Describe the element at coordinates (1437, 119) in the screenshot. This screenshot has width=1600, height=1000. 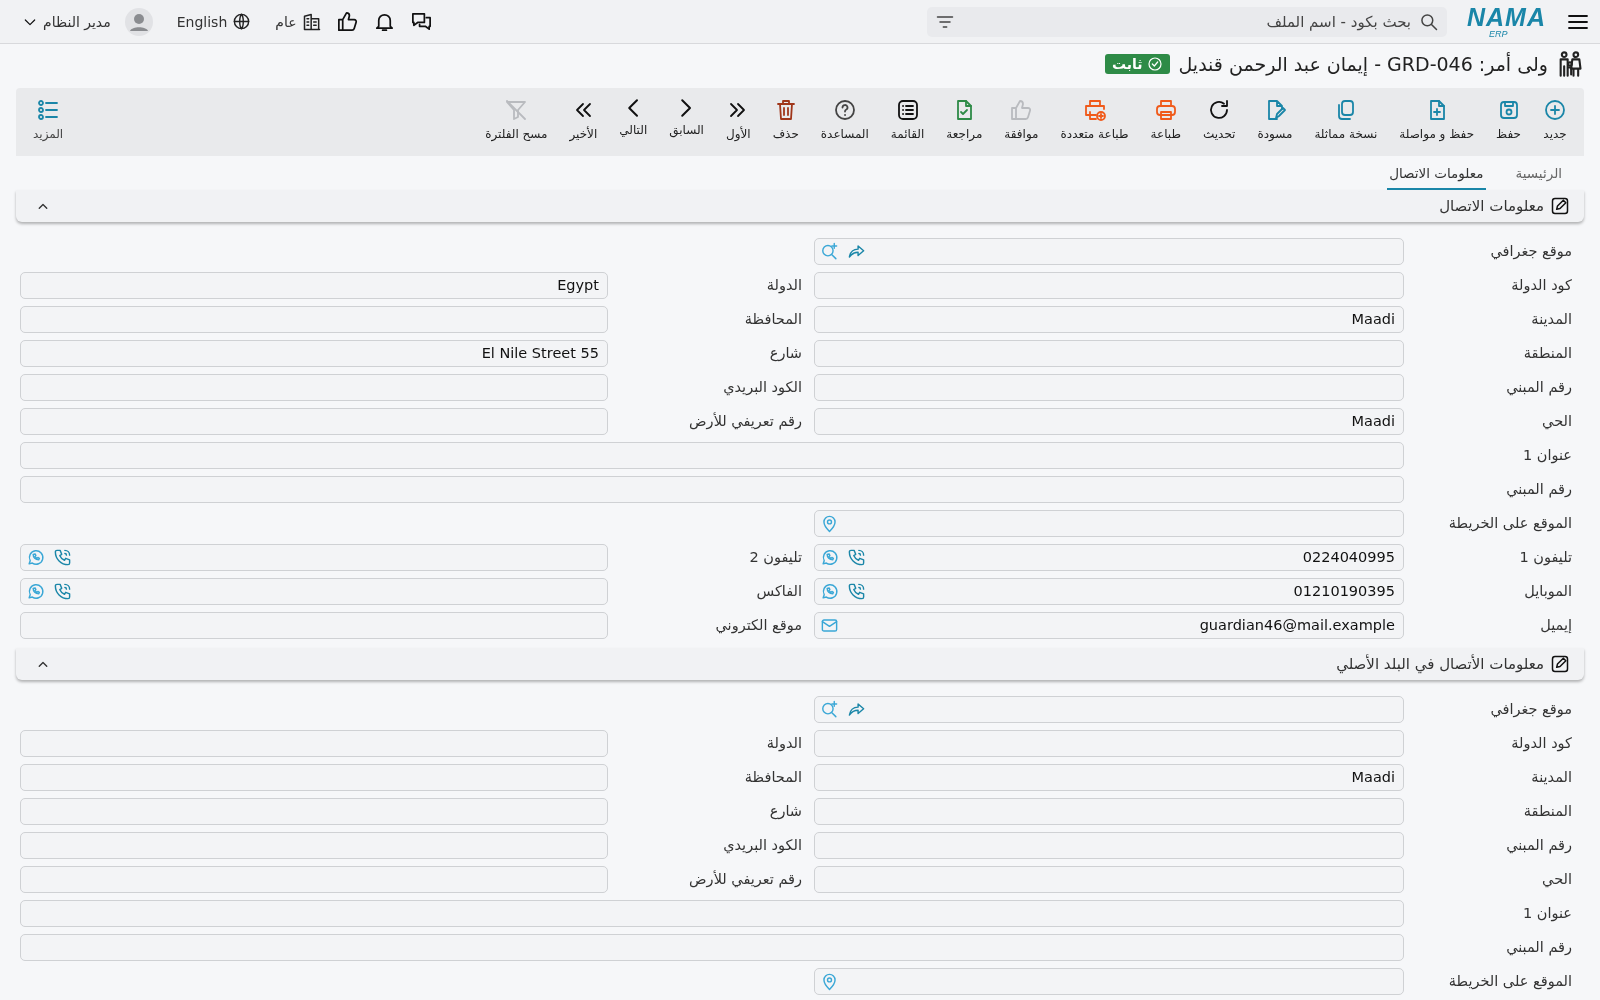
I see `save-continue-button: حفظ و مواصلة` at that location.